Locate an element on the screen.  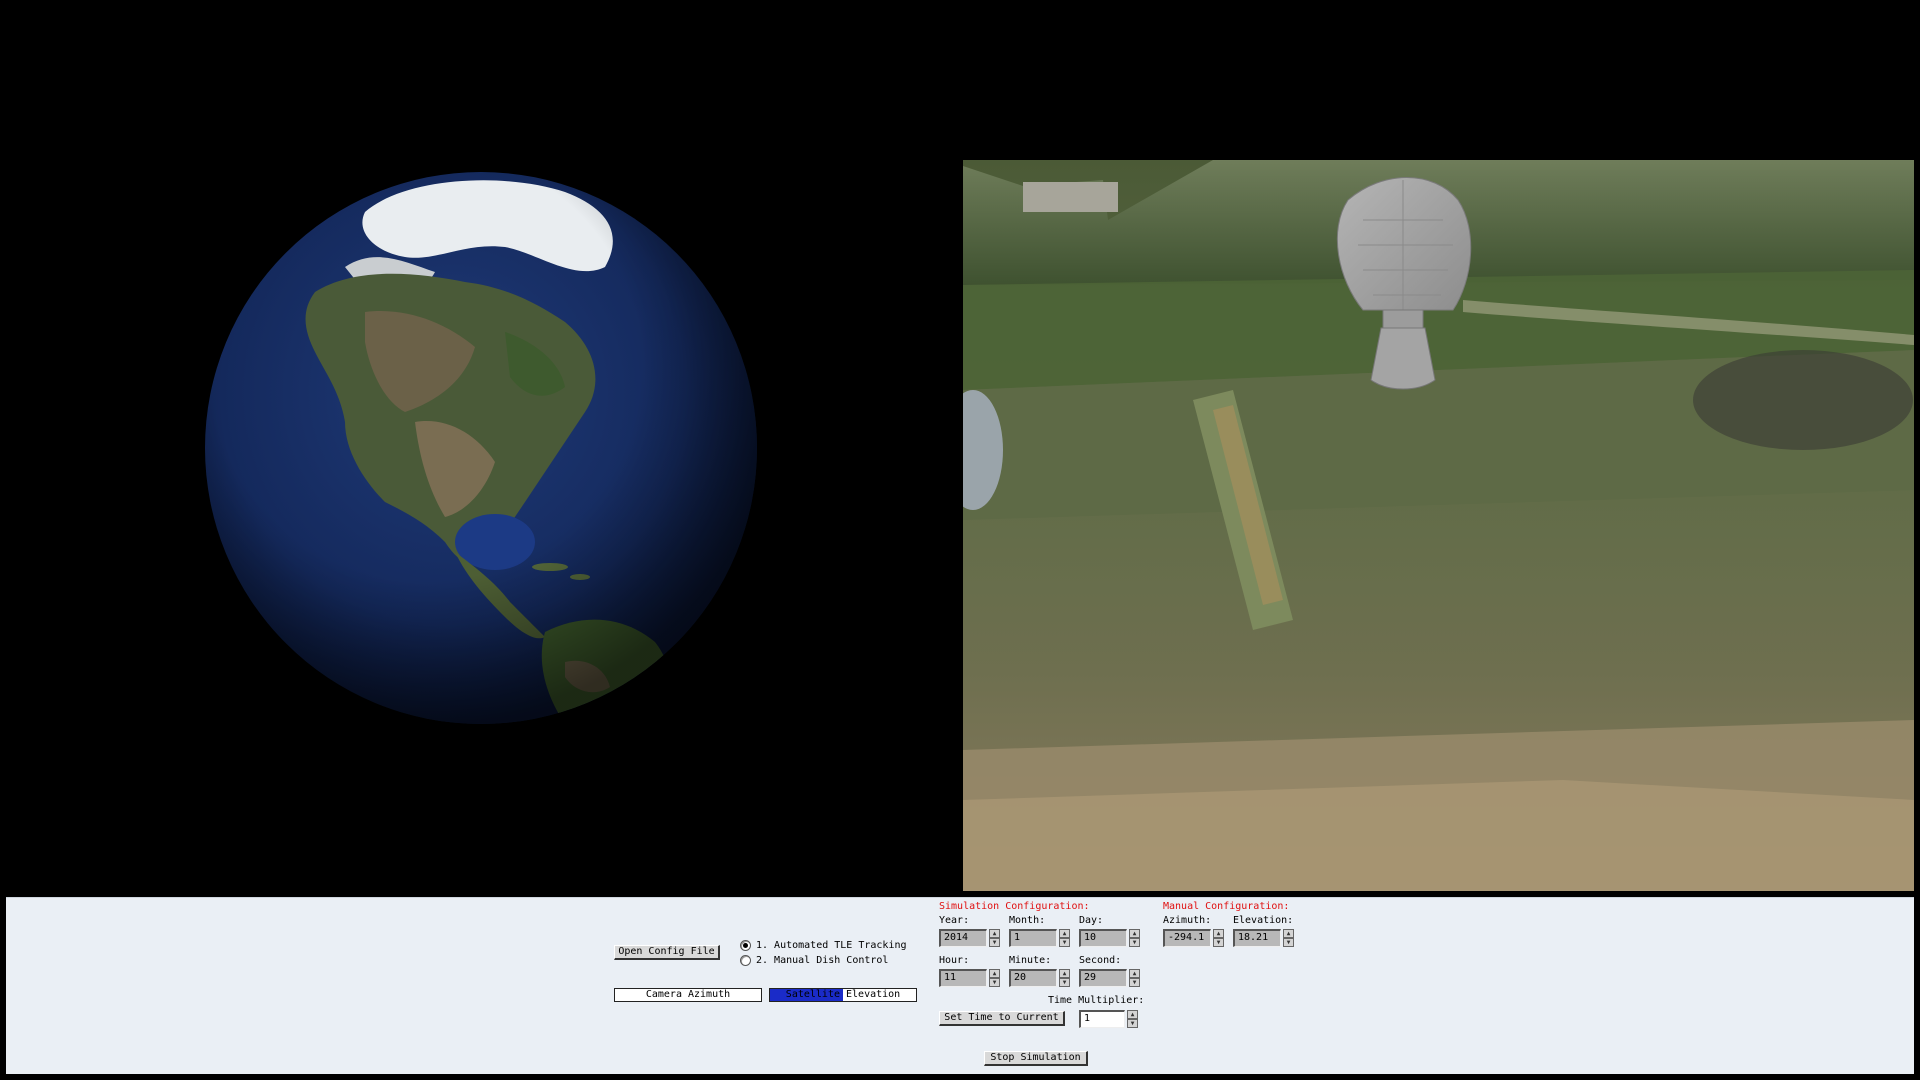
mode-manual-dish: 2. Manual Dish Control is located at coordinates (814, 960).